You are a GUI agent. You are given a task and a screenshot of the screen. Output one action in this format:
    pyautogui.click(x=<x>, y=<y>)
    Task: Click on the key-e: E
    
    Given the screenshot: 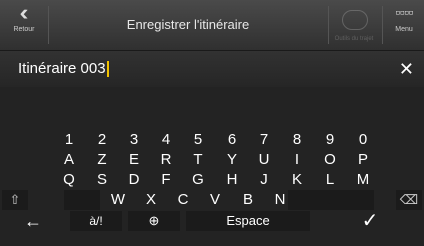 What is the action you would take?
    pyautogui.click(x=134, y=160)
    